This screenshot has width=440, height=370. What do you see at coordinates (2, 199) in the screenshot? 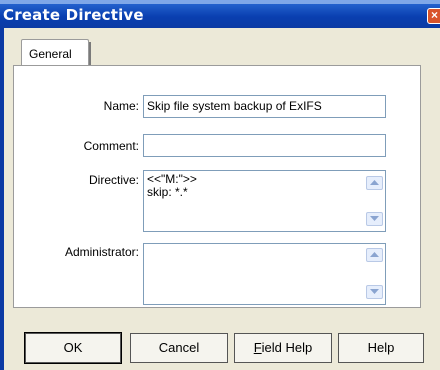
I see `window-left-border` at bounding box center [2, 199].